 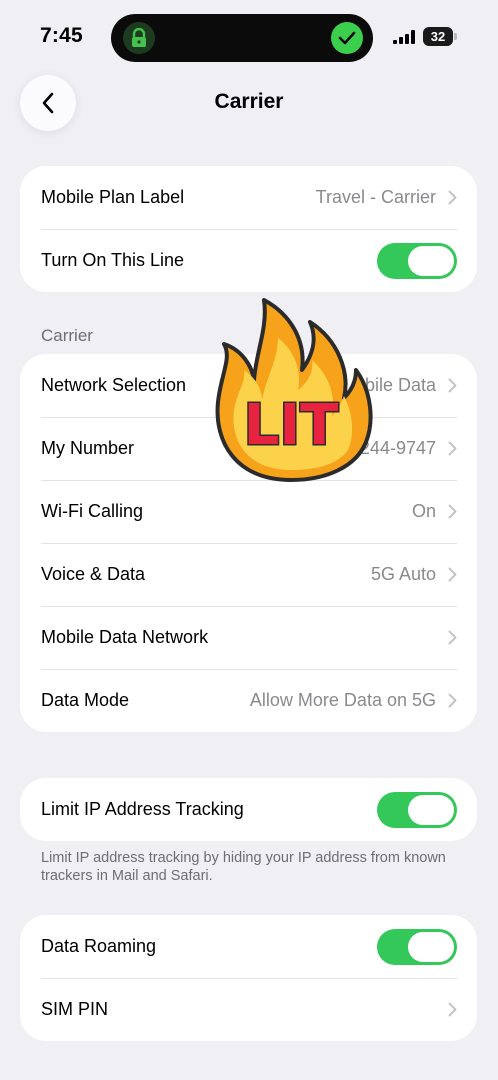 What do you see at coordinates (291, 425) in the screenshot?
I see `sticker-text: LIT` at bounding box center [291, 425].